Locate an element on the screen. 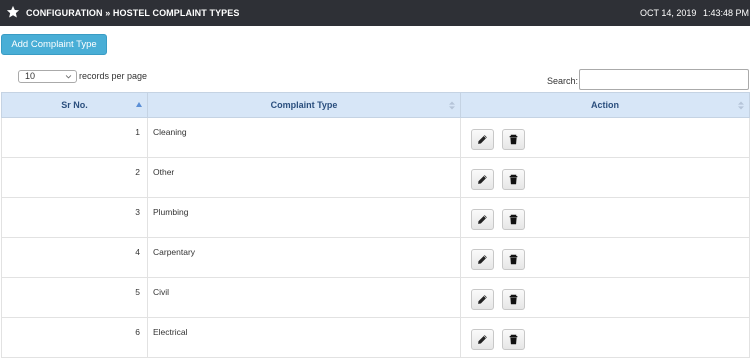  sr-no: 2 is located at coordinates (137, 172).